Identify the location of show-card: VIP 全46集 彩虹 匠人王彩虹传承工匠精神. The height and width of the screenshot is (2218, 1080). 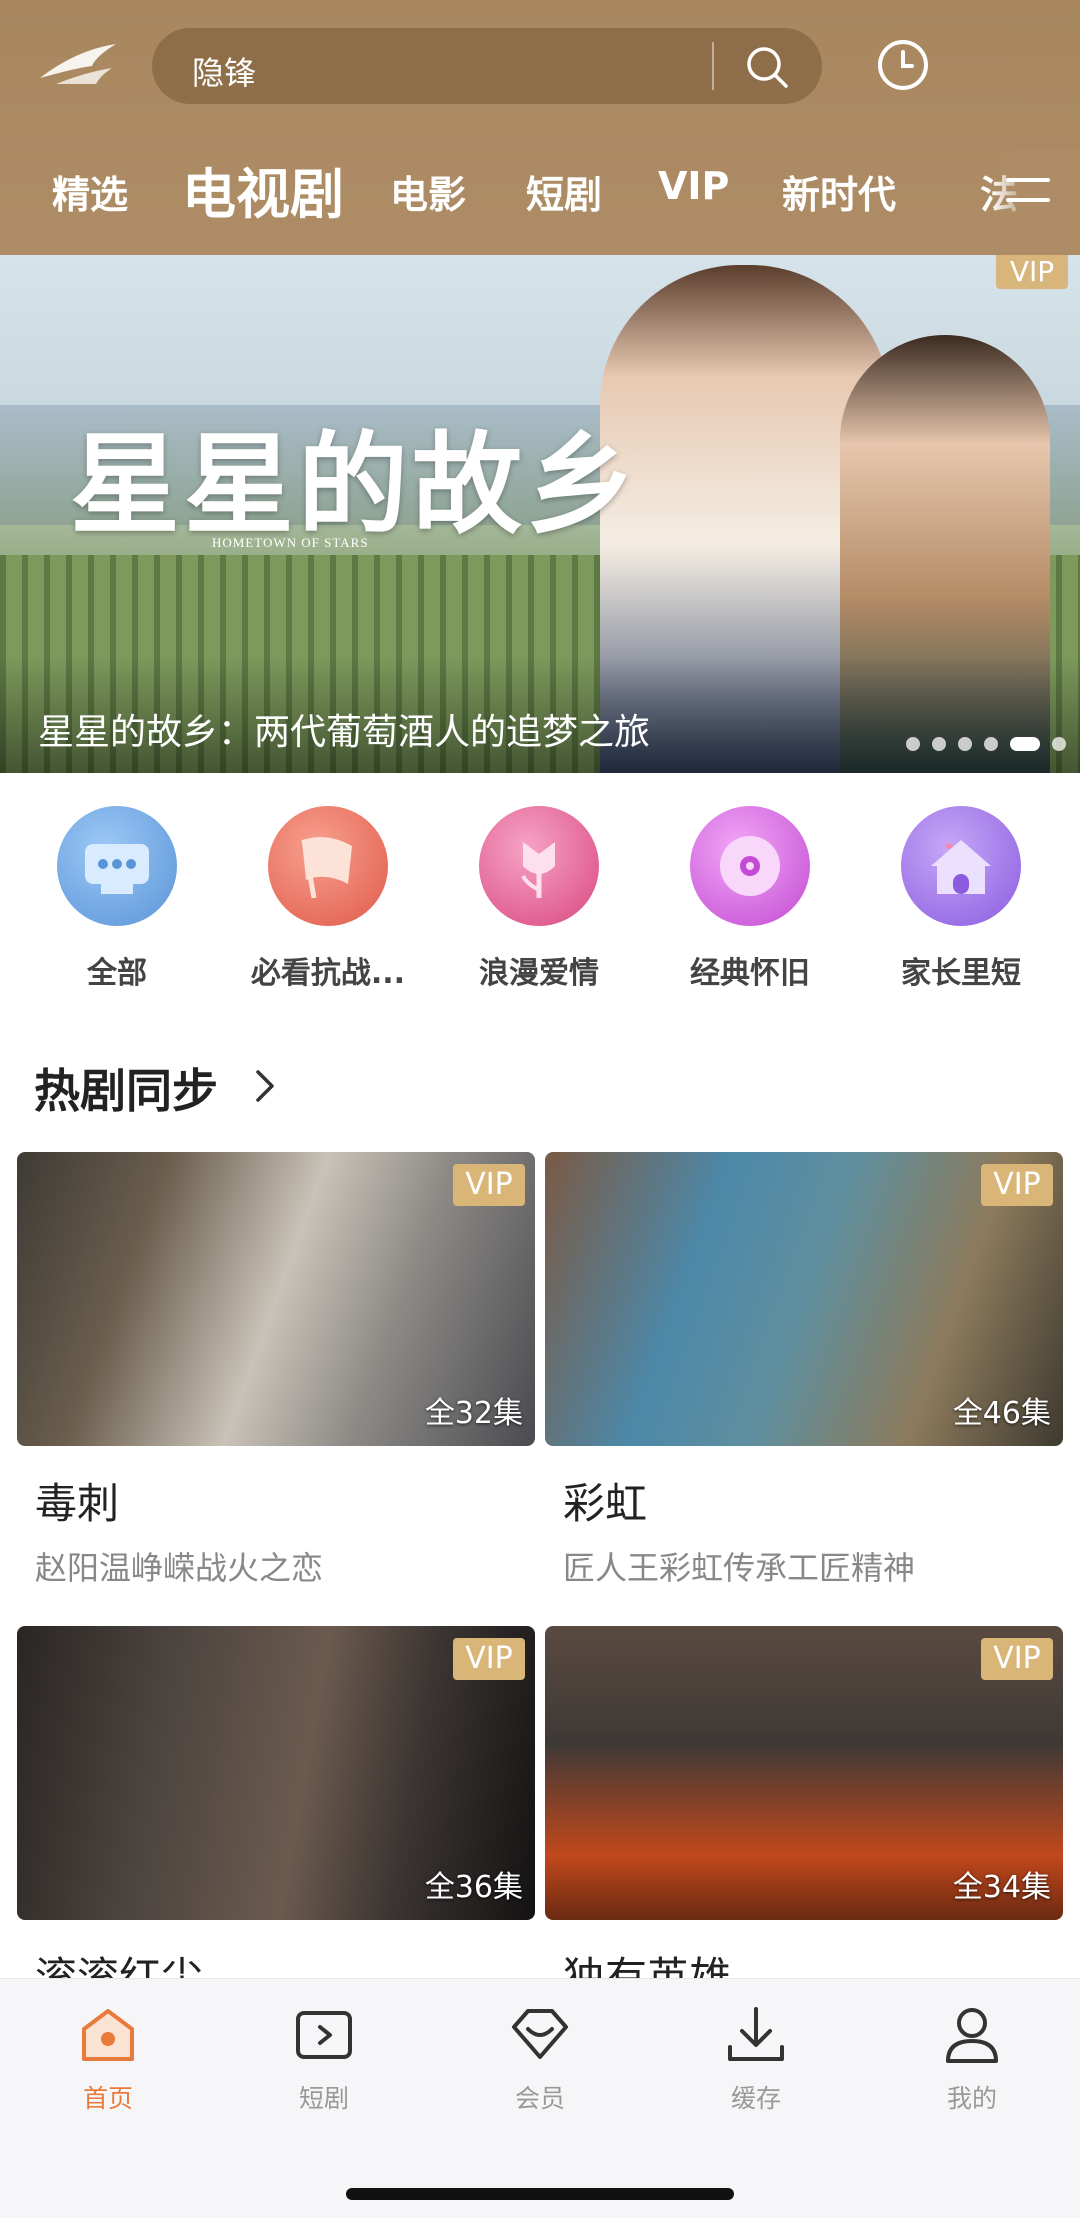
(804, 1370).